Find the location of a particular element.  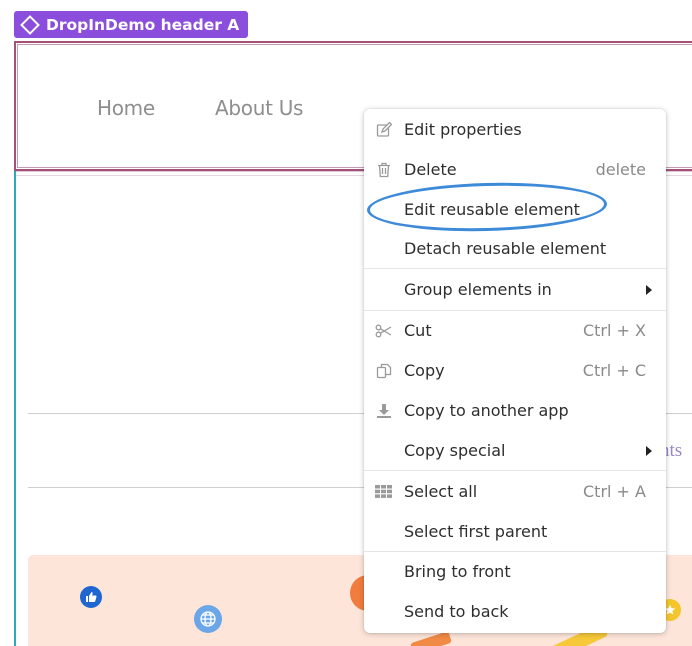

decorative-shape is located at coordinates (431, 638).